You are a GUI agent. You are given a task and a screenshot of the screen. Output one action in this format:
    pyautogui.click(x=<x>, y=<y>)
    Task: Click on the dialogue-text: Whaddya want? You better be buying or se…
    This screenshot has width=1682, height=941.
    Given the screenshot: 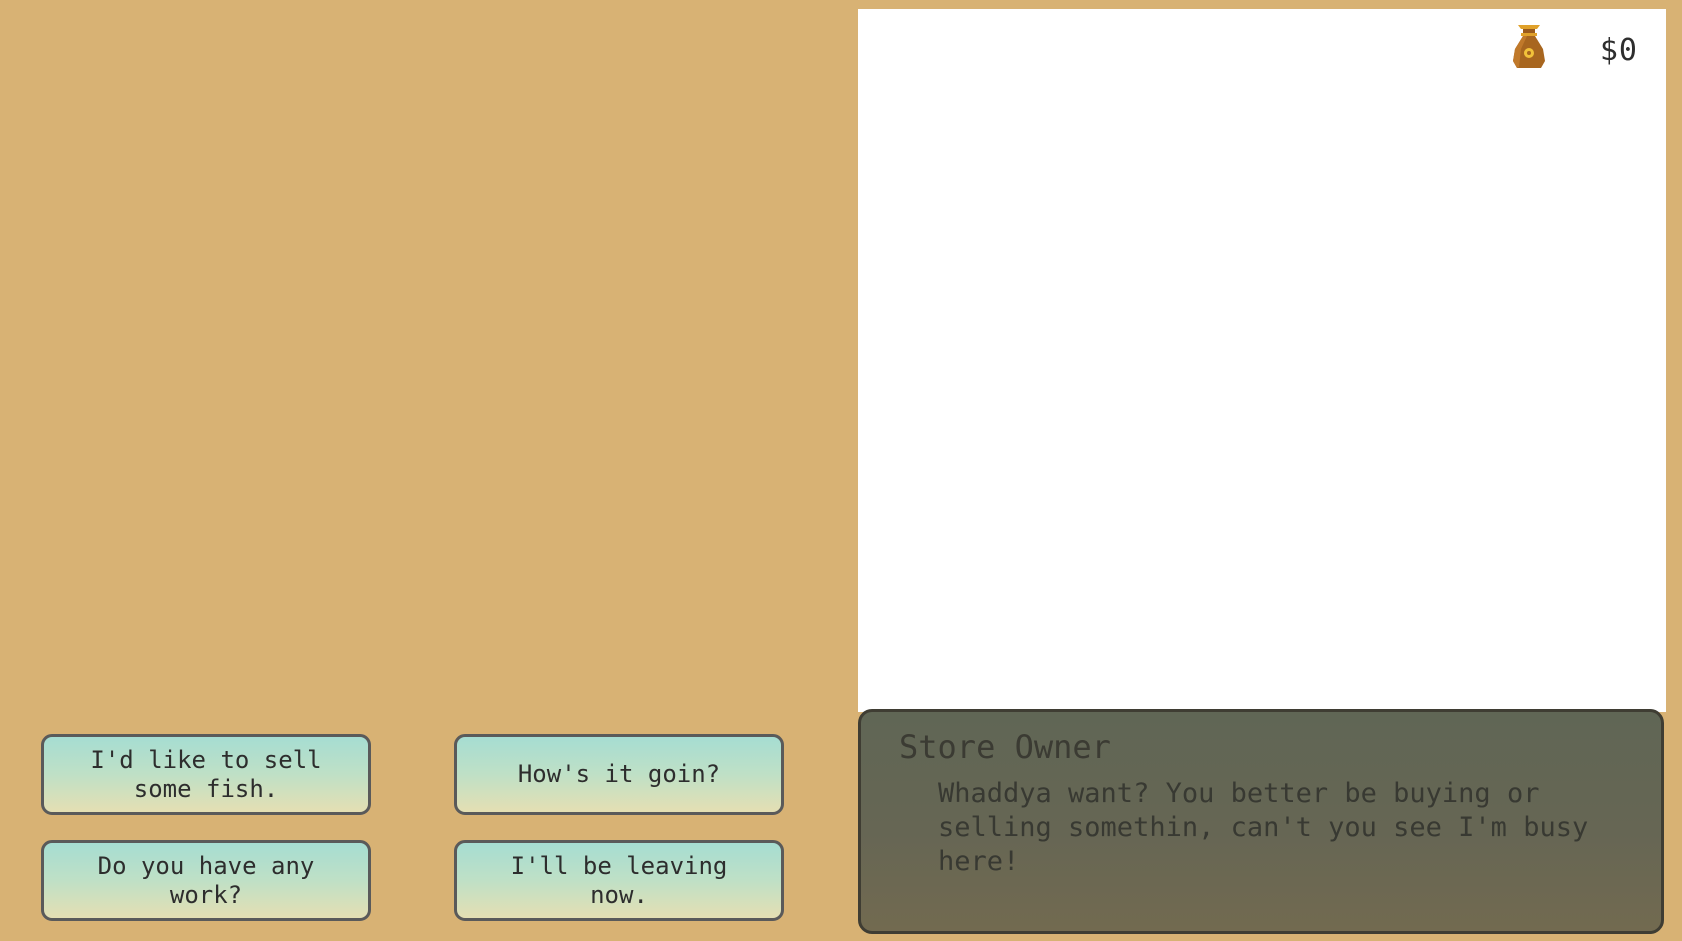 What is the action you would take?
    pyautogui.click(x=1263, y=827)
    